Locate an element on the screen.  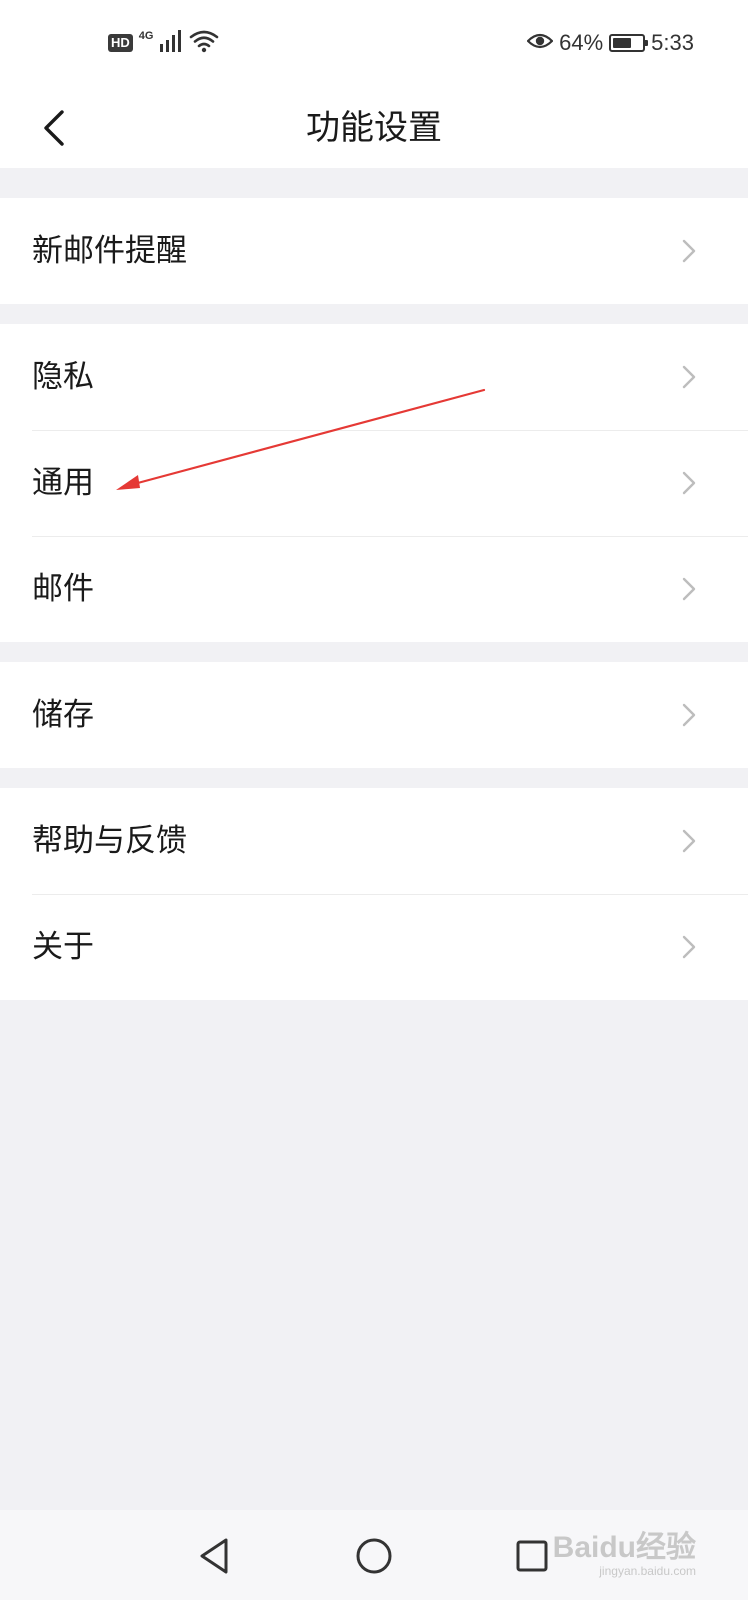
status-bar: HD 4G 64% 5:33 is located at coordinates (374, 44).